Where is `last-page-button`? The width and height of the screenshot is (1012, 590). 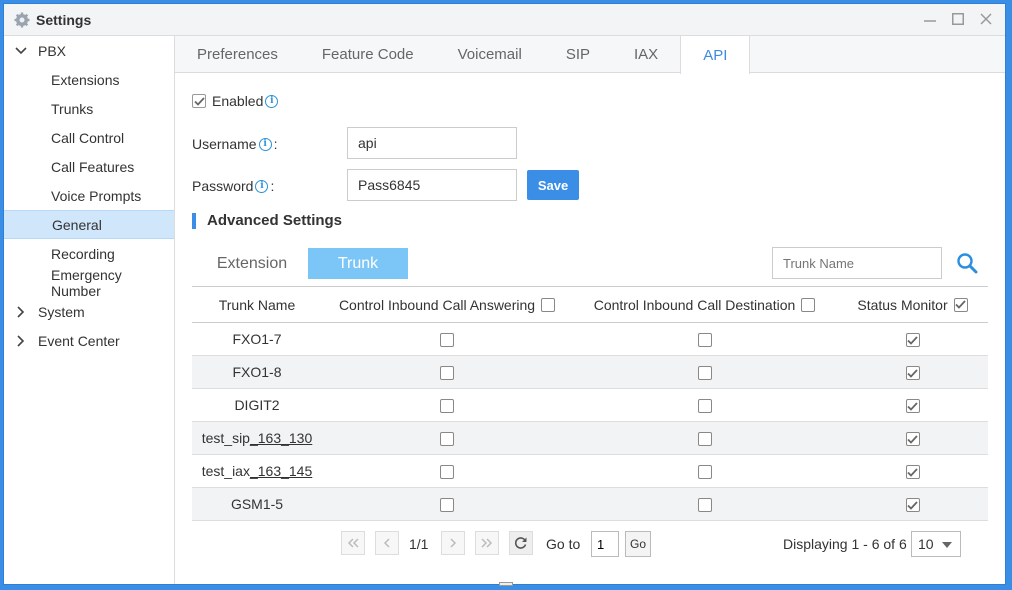 last-page-button is located at coordinates (487, 543).